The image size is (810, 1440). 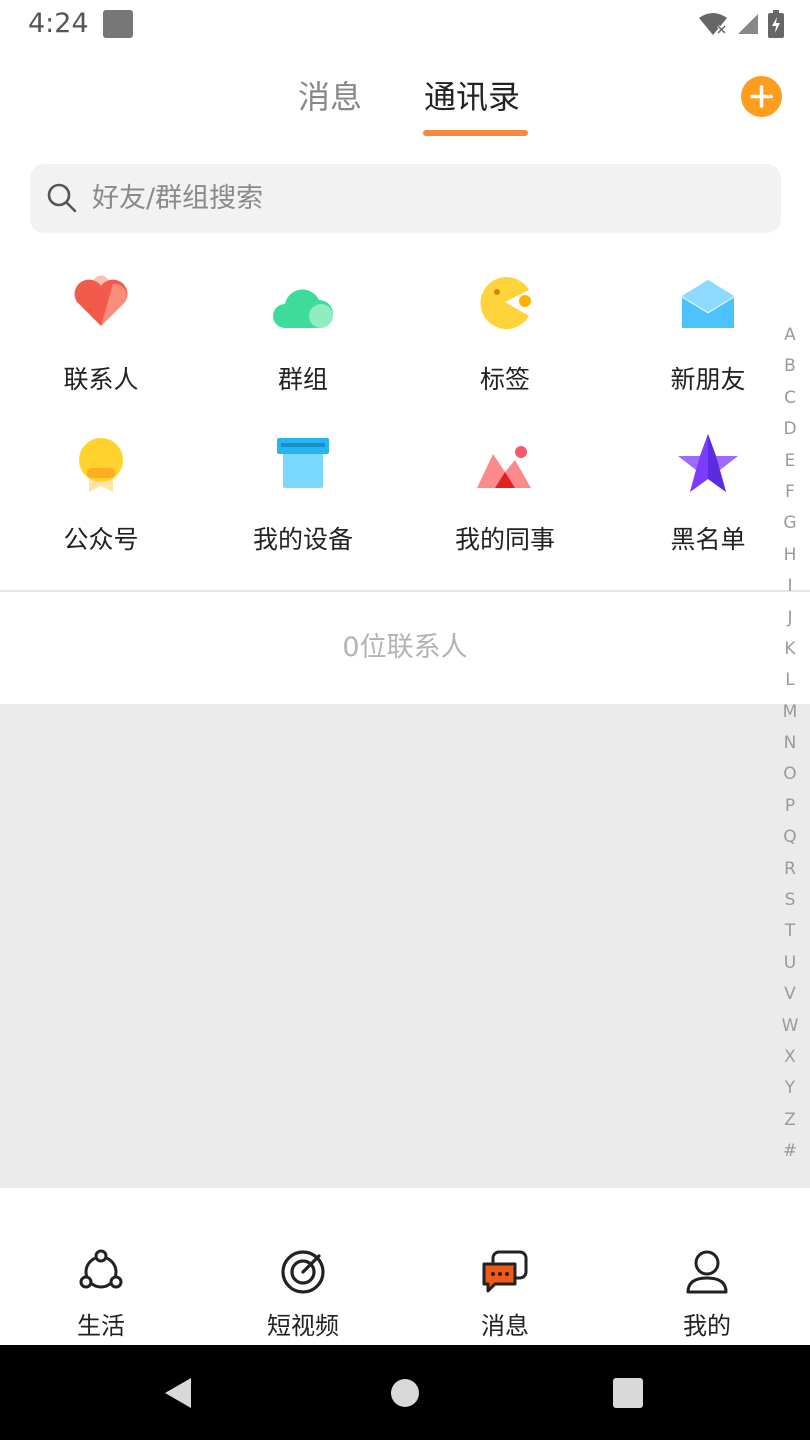 I want to click on person-icon, so click(x=707, y=1272).